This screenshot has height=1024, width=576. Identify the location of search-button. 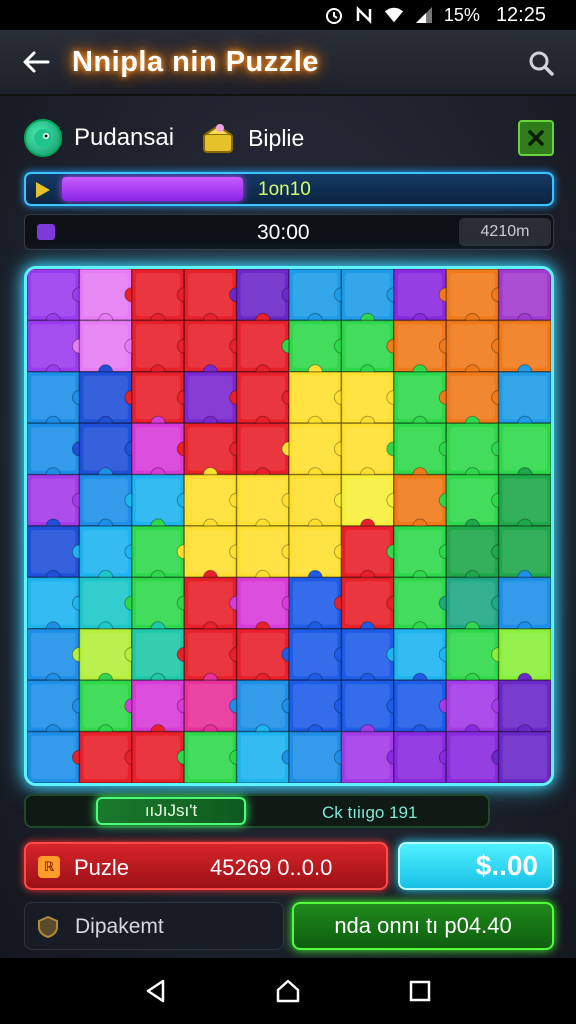
(541, 63).